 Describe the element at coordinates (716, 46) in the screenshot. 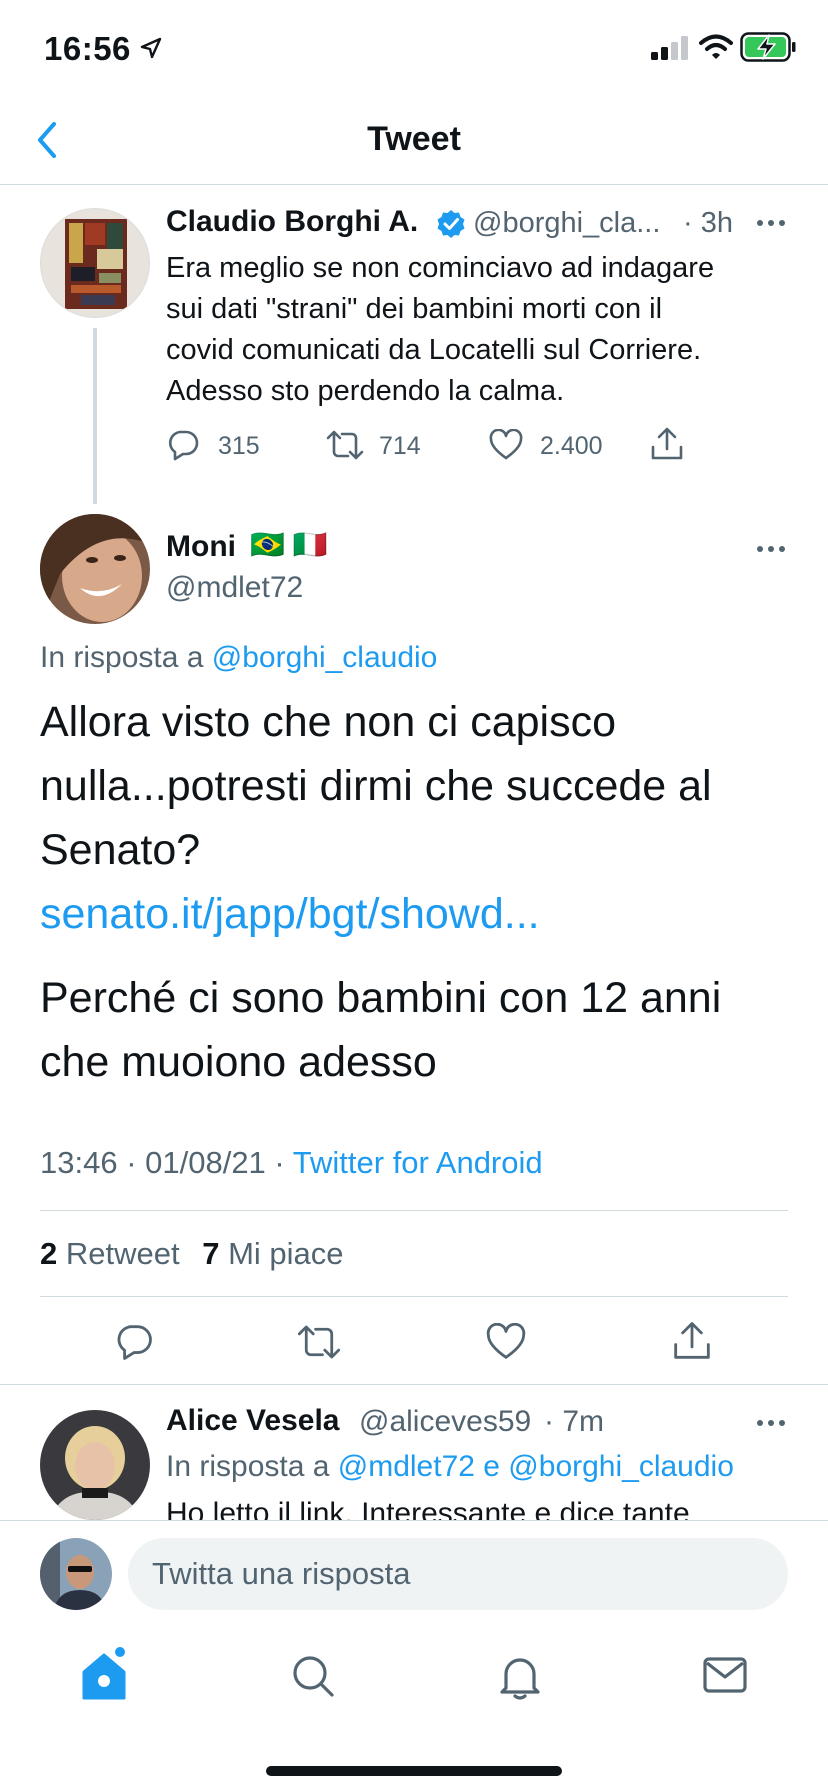

I see `wifi-icon` at that location.